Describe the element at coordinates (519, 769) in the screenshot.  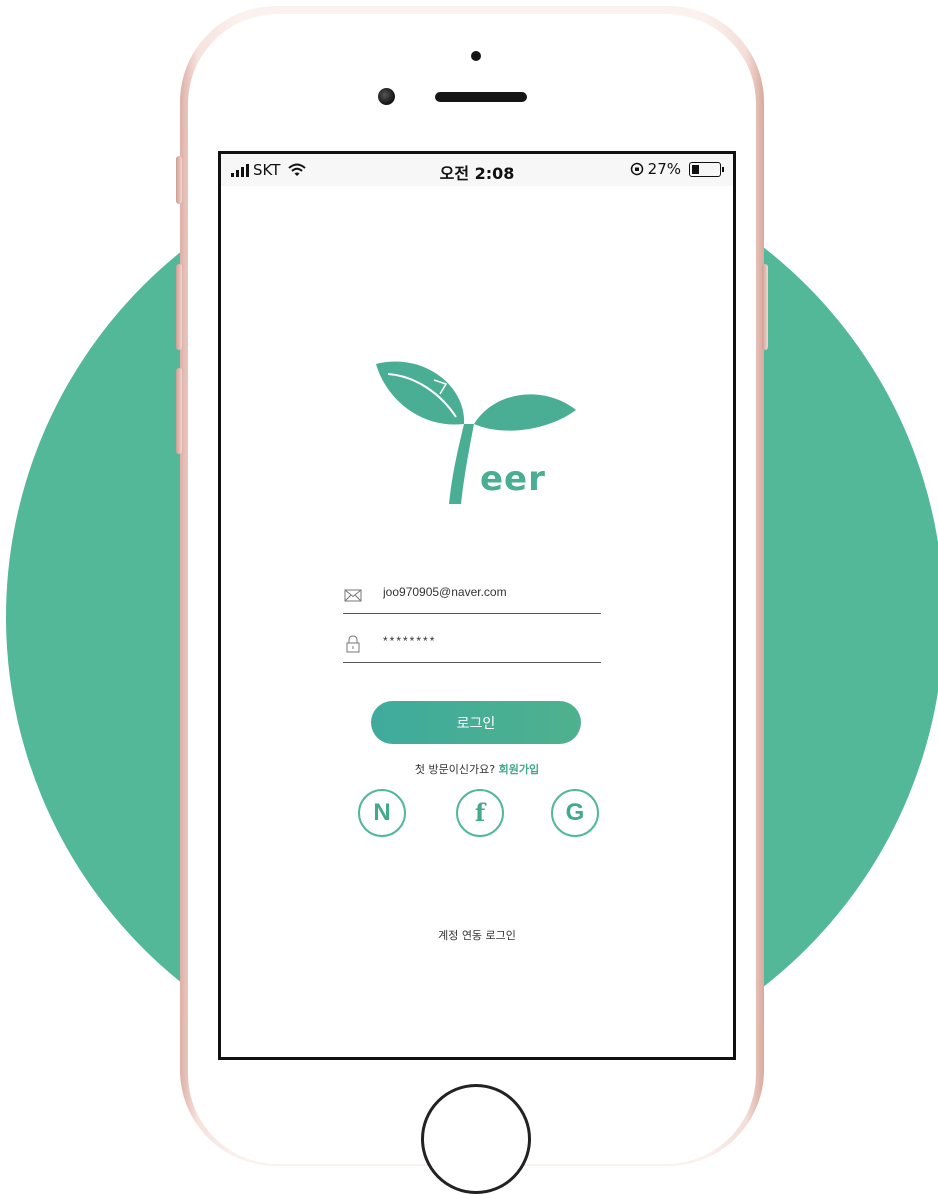
I see `signup-link: 회원가입` at that location.